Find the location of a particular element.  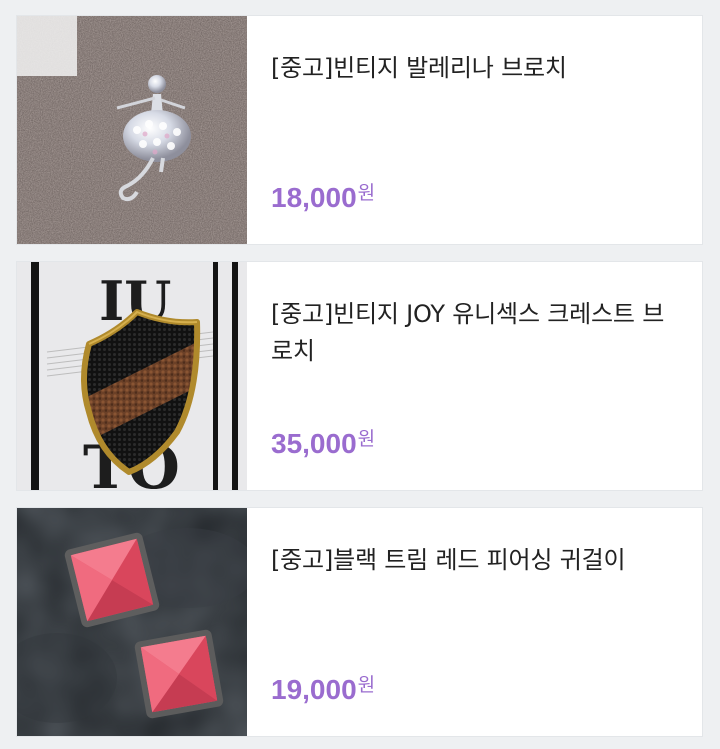

product-price: 35,000원 is located at coordinates (323, 444).